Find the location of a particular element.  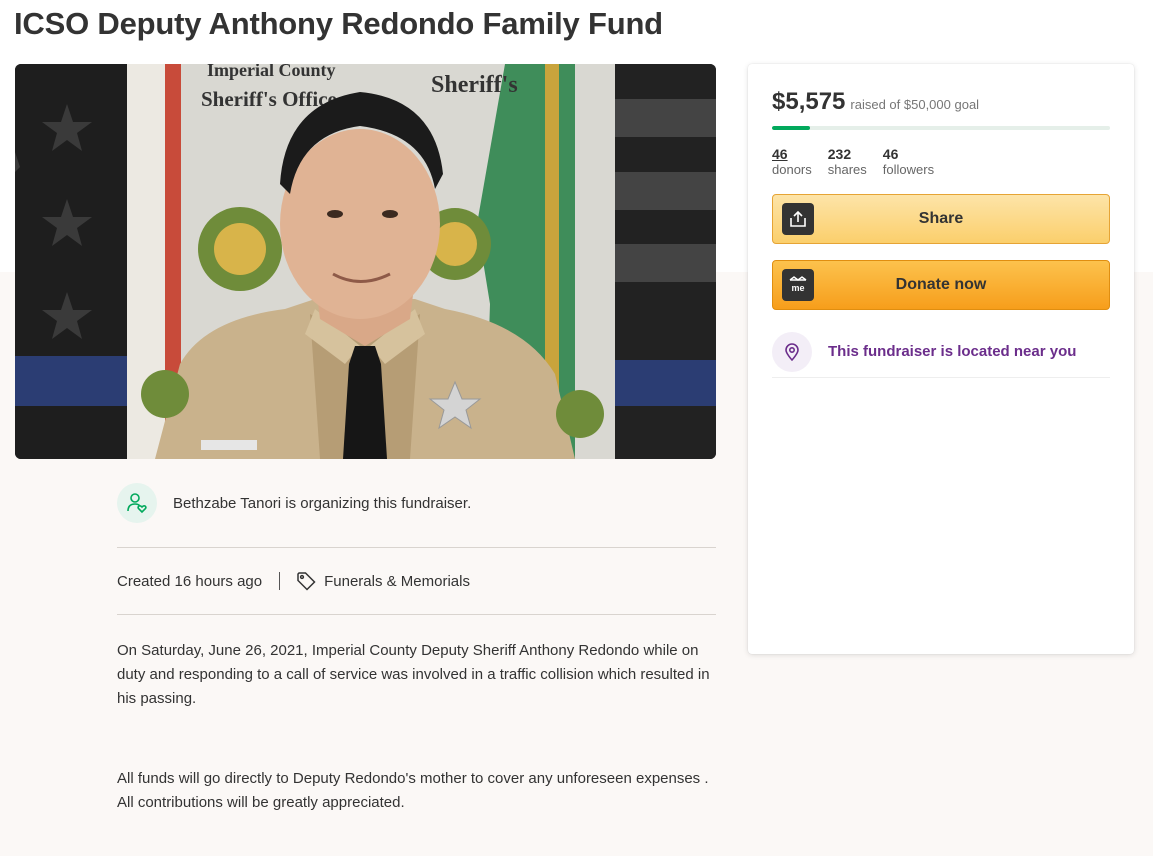

nearby-text: This fundraiser is located near you is located at coordinates (952, 351).